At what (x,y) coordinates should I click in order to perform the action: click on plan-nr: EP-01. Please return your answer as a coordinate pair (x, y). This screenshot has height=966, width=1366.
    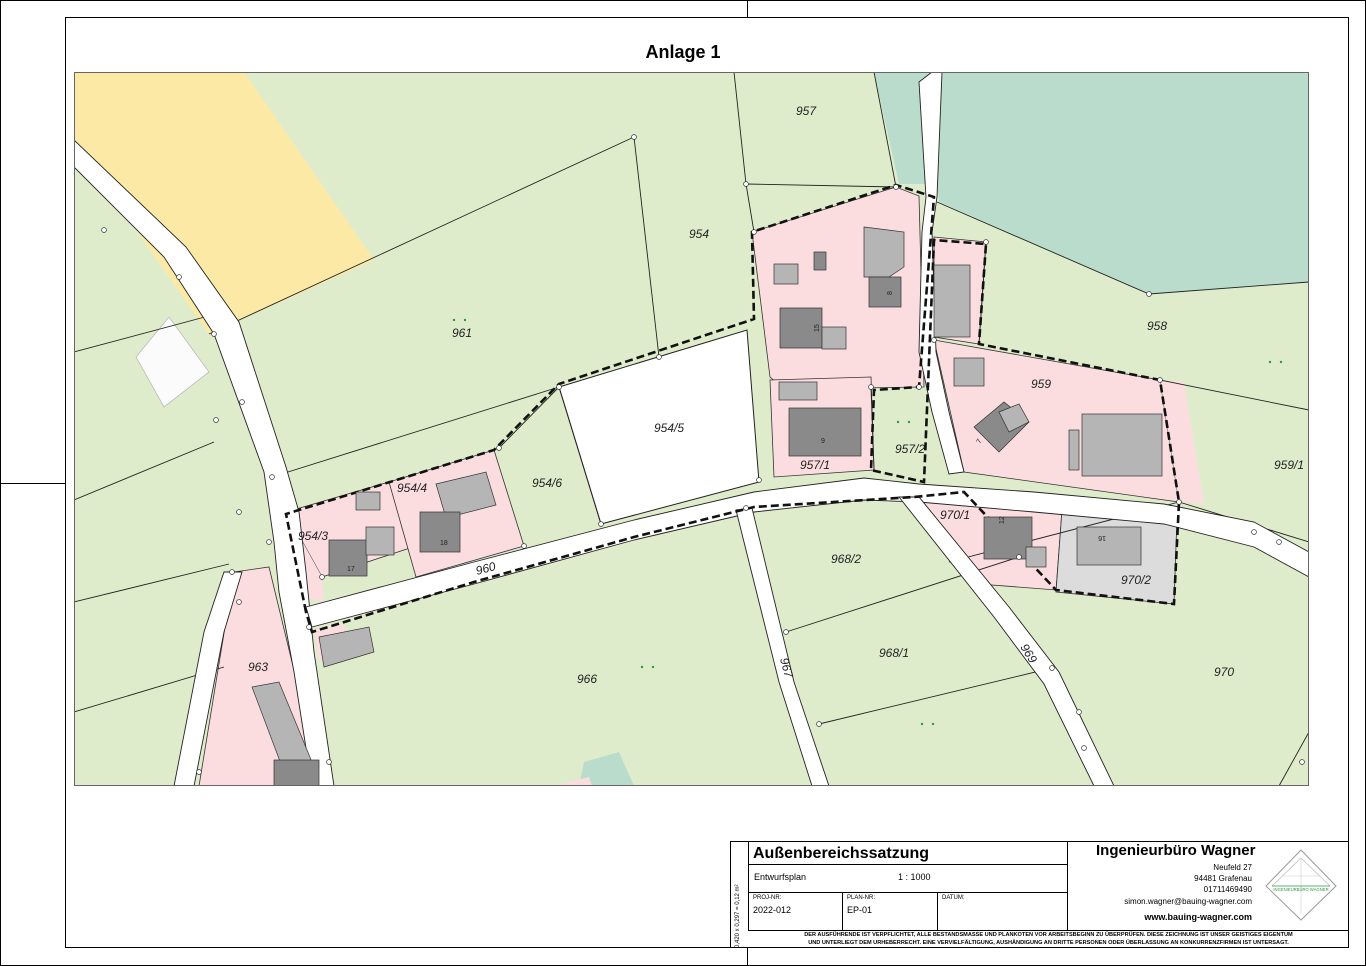
    Looking at the image, I should click on (860, 910).